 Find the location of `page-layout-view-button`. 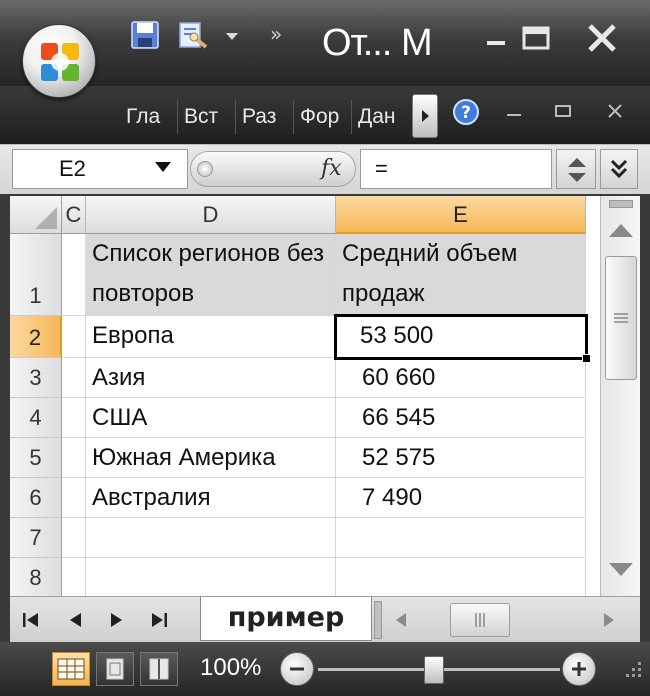

page-layout-view-button is located at coordinates (115, 669).